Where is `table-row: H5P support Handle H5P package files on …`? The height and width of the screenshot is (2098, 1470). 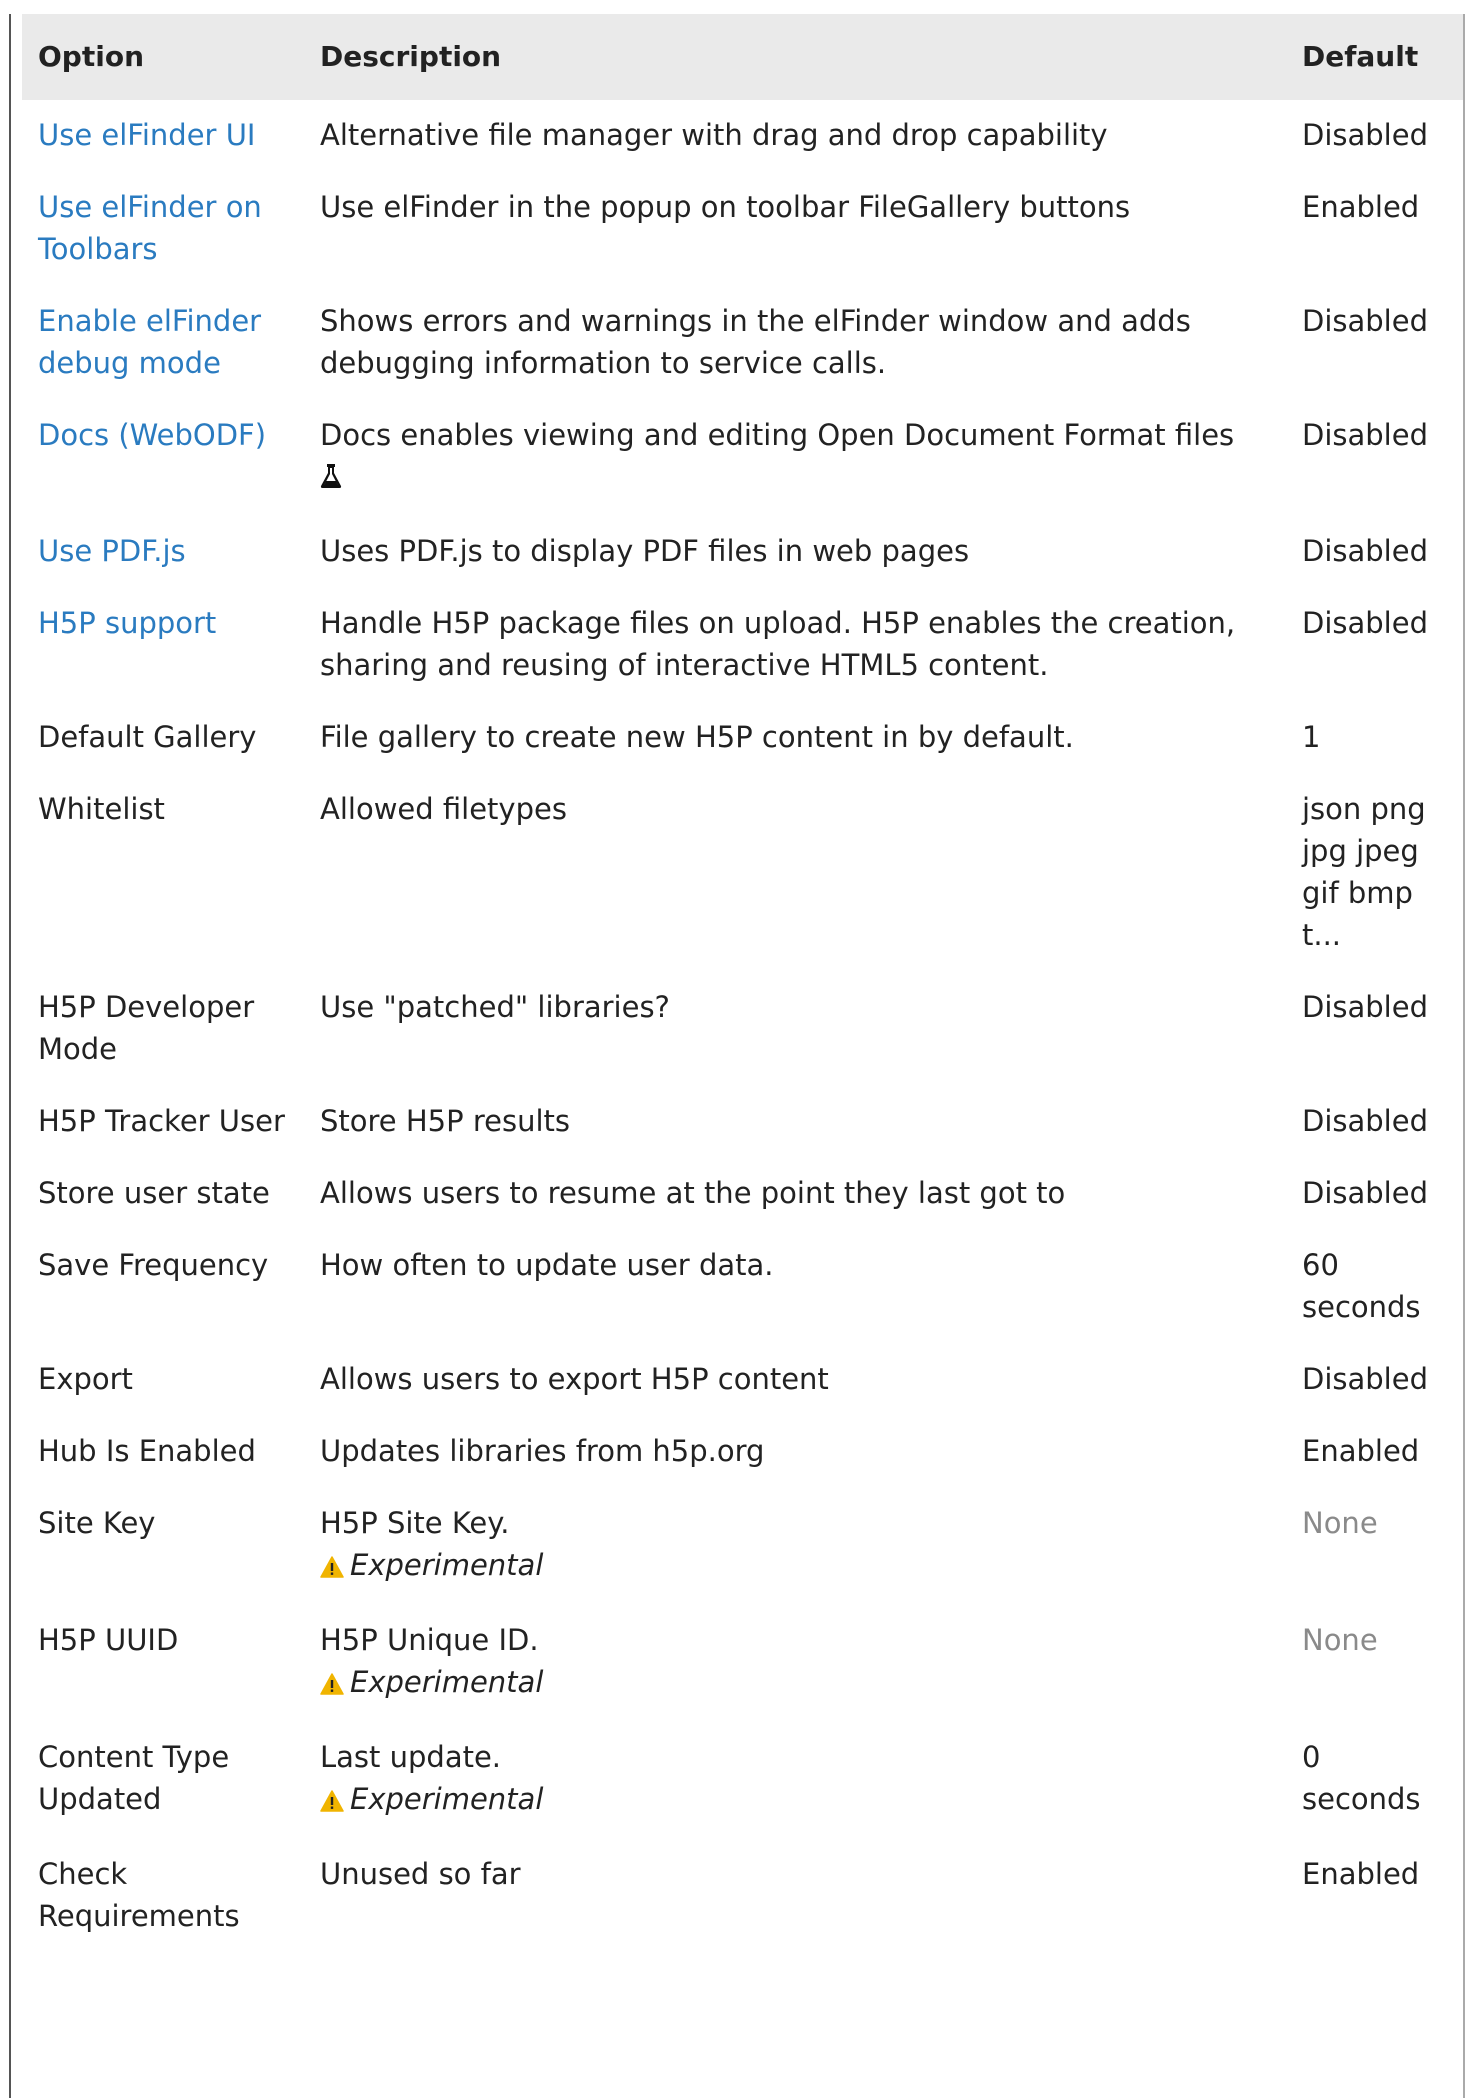
table-row: H5P support Handle H5P package files on … is located at coordinates (742, 645).